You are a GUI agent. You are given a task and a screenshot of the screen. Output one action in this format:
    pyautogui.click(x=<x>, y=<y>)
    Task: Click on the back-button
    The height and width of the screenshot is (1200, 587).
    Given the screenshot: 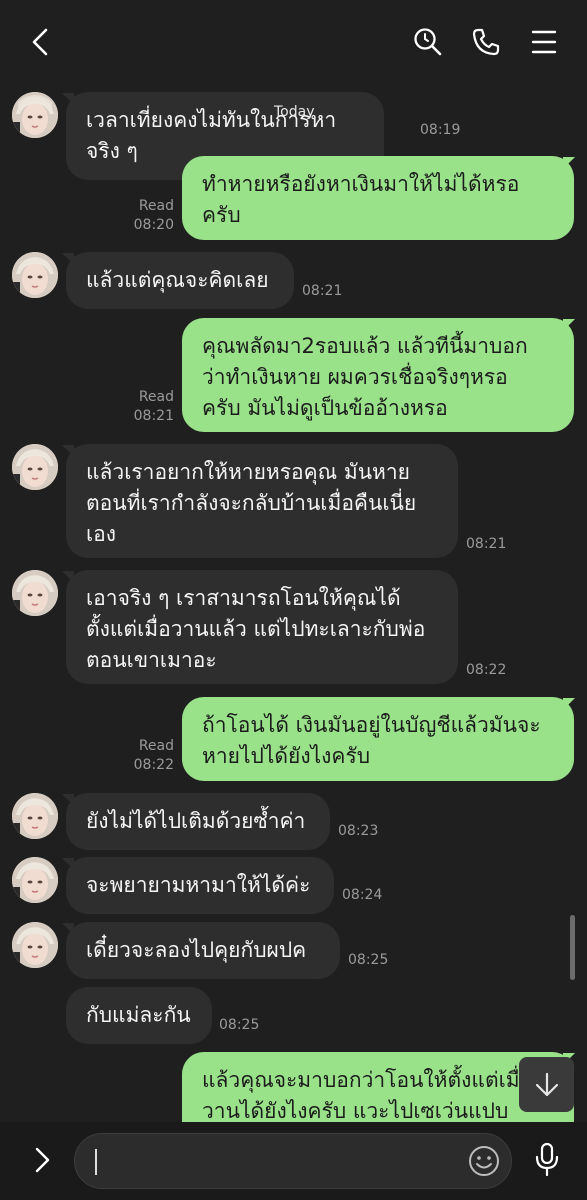 What is the action you would take?
    pyautogui.click(x=40, y=42)
    